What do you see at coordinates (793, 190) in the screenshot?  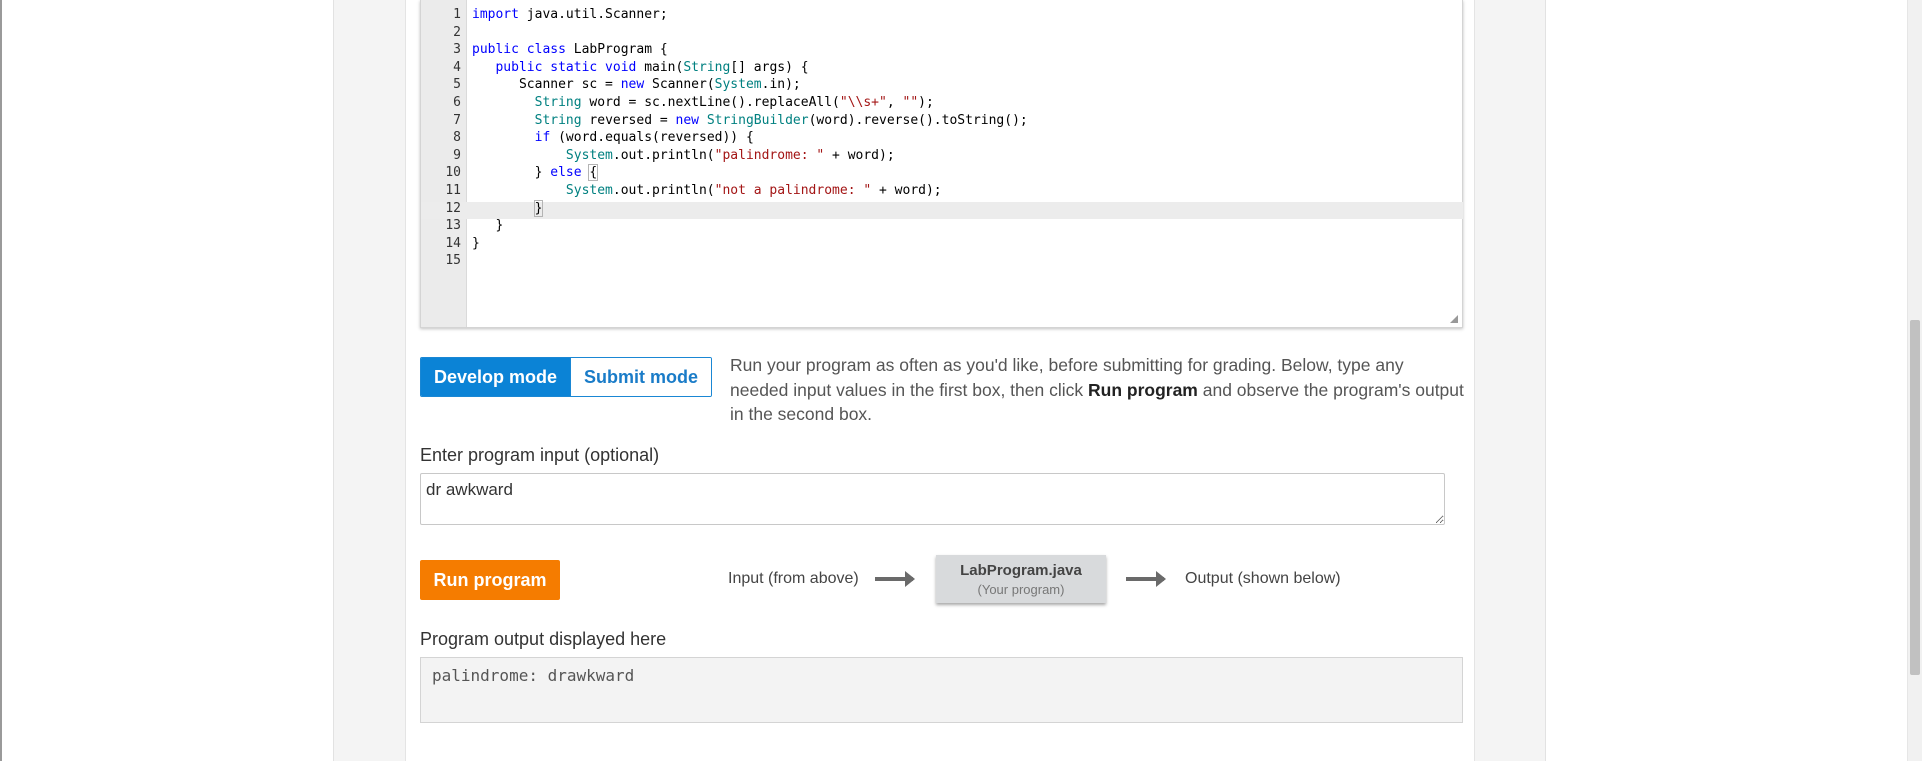 I see `code-token: "not a palindrome: "` at bounding box center [793, 190].